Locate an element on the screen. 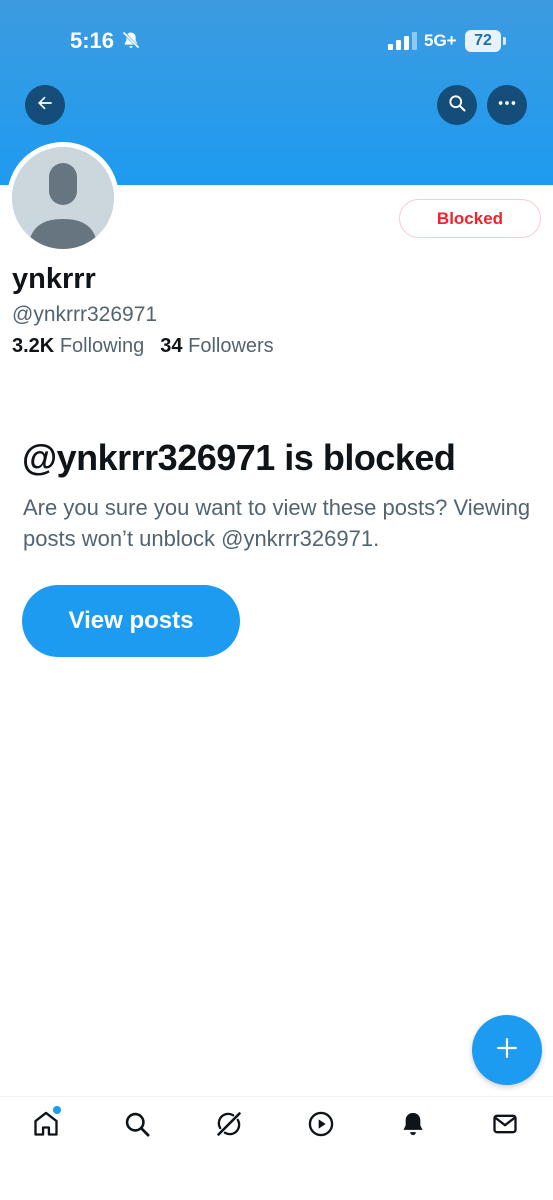 The image size is (553, 1200). avatar is located at coordinates (63, 198).